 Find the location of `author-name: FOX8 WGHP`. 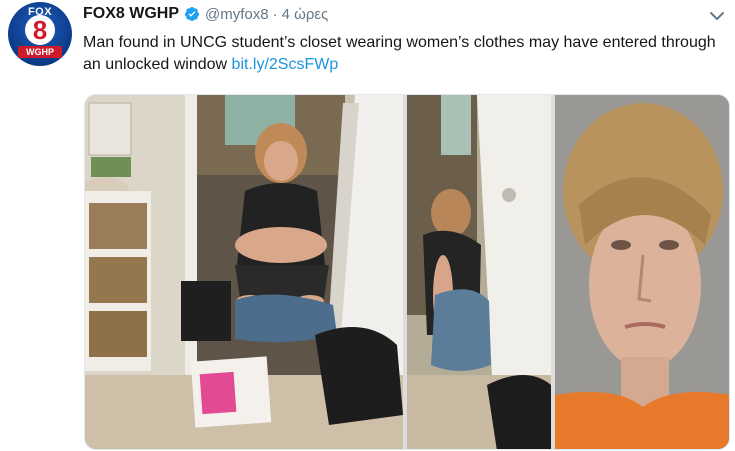

author-name: FOX8 WGHP is located at coordinates (131, 14).